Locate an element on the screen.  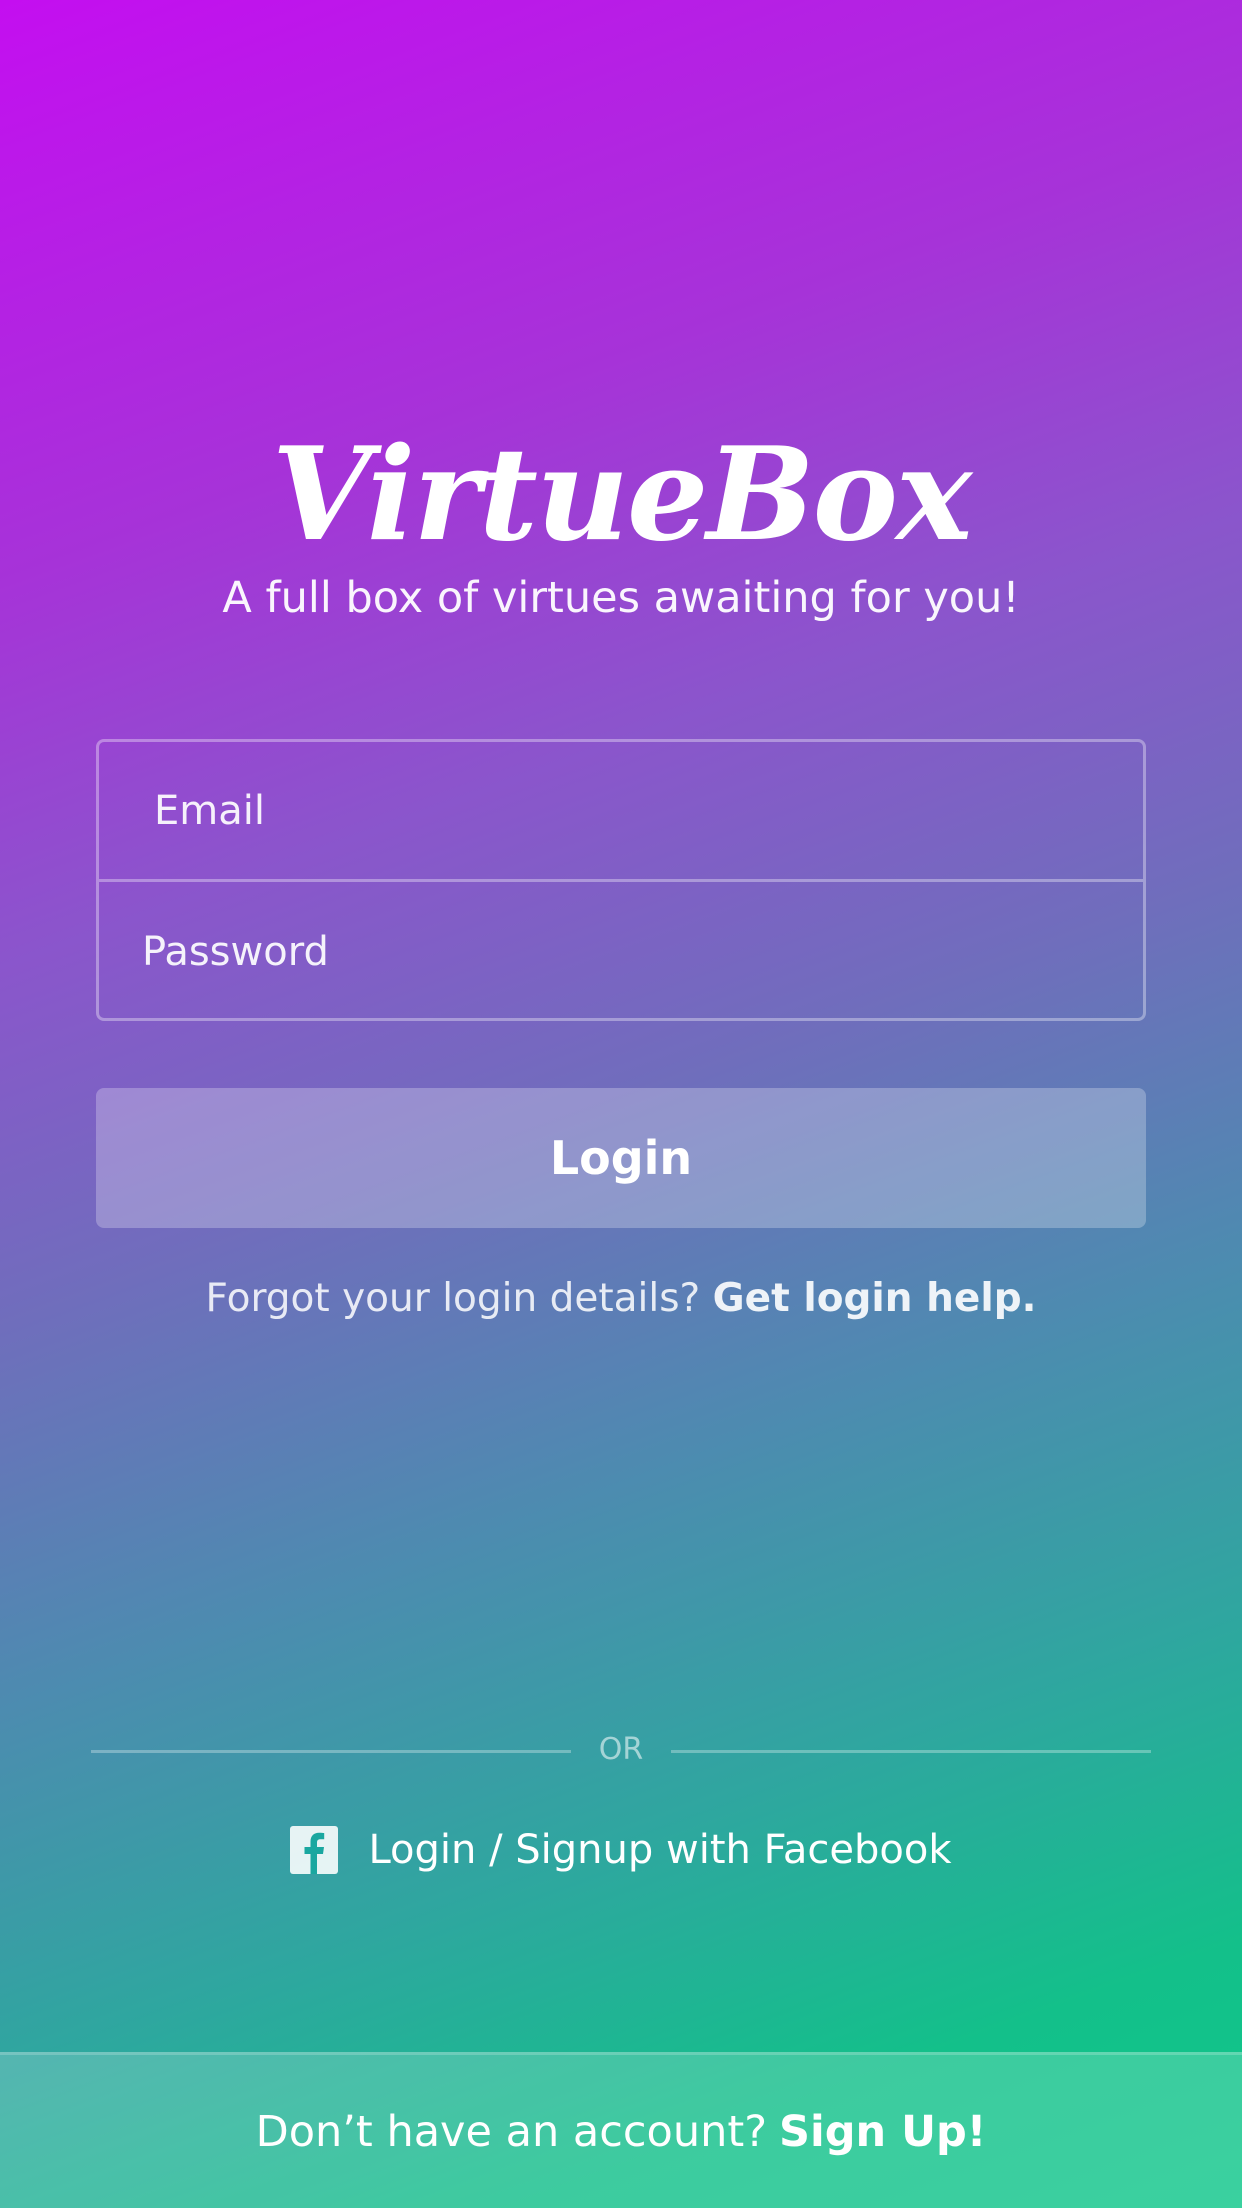
login-button: Login is located at coordinates (621, 1158).